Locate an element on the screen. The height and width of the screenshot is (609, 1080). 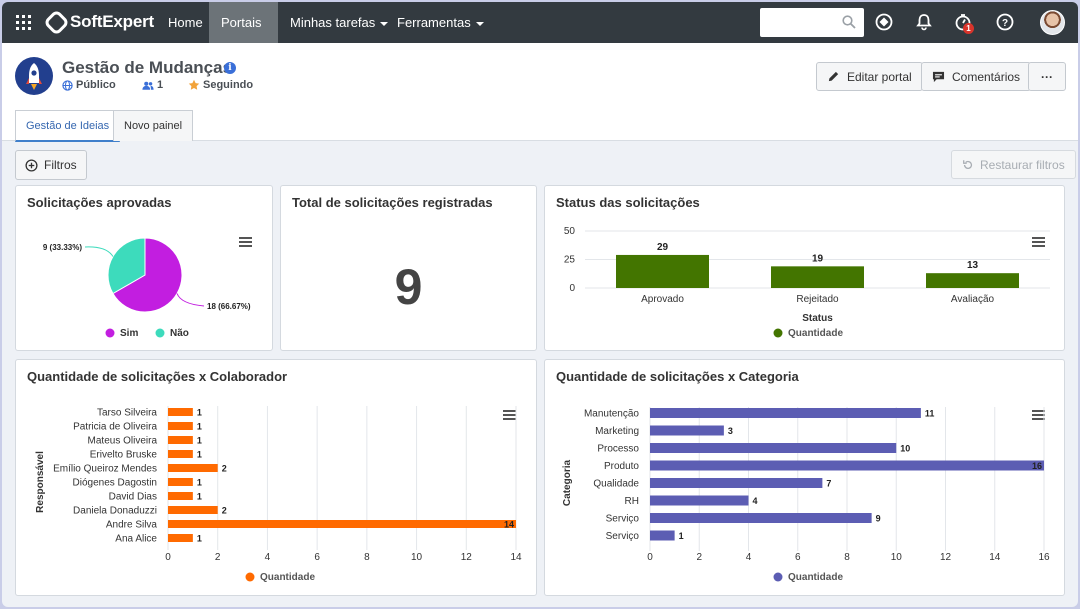
y-axis-title: Categoria is located at coordinates (567, 483).